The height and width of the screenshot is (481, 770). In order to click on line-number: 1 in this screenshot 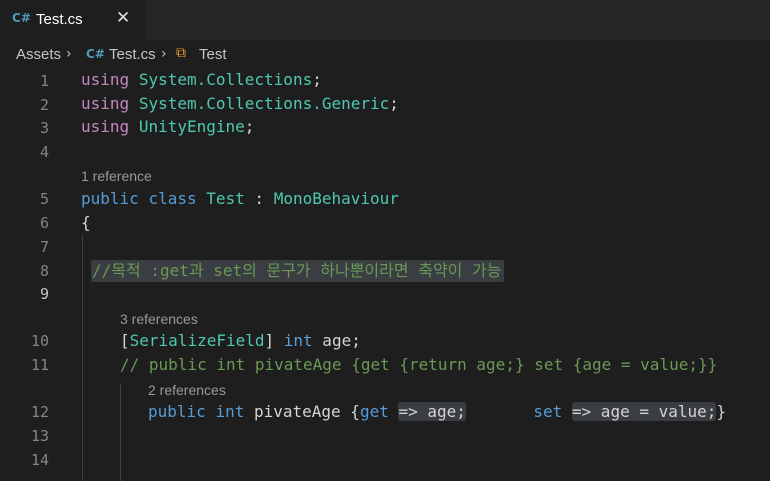, I will do `click(44, 81)`.